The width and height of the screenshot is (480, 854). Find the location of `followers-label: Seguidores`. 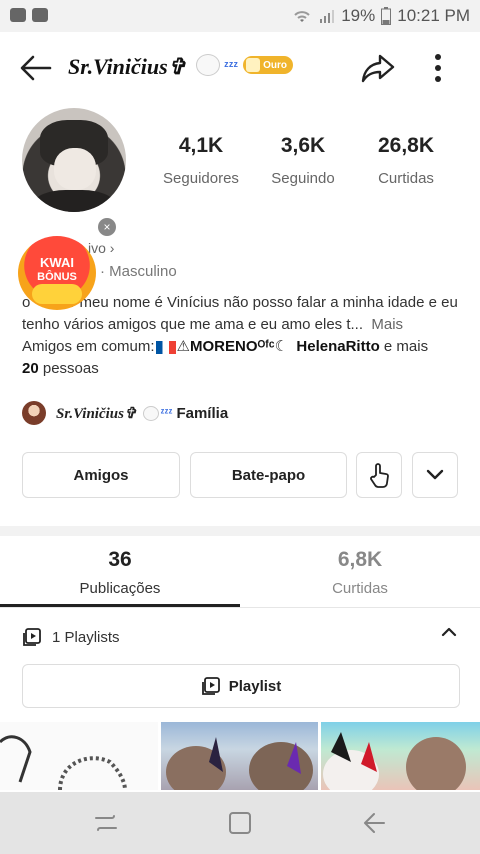

followers-label: Seguidores is located at coordinates (201, 178).